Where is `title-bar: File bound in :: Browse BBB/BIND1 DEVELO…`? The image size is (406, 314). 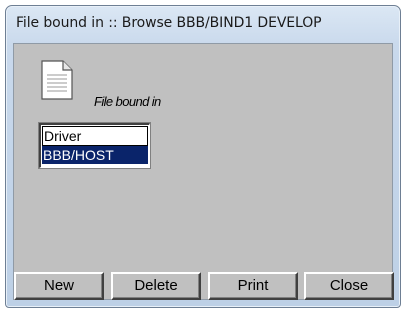 title-bar: File bound in :: Browse BBB/BIND1 DEVELO… is located at coordinates (203, 24).